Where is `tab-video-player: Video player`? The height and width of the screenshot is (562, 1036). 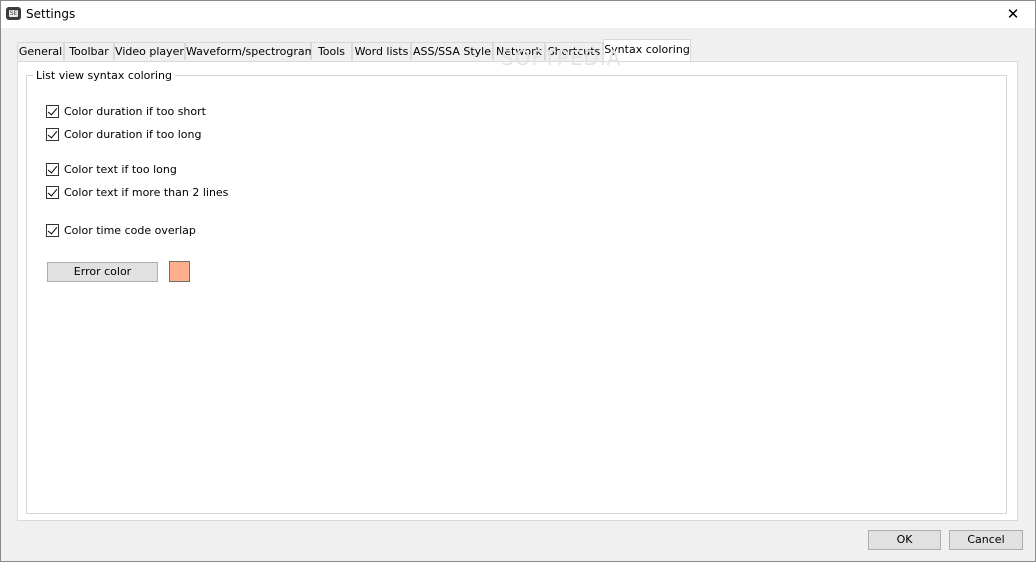
tab-video-player: Video player is located at coordinates (149, 51).